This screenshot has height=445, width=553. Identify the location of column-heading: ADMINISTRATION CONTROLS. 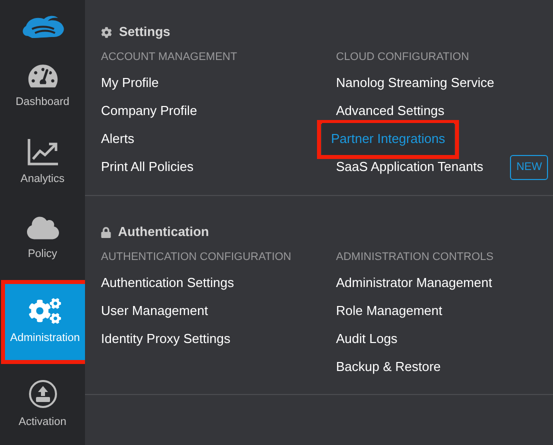
(415, 257).